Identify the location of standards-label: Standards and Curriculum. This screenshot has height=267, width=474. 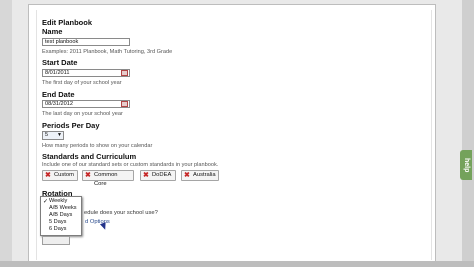
(89, 156).